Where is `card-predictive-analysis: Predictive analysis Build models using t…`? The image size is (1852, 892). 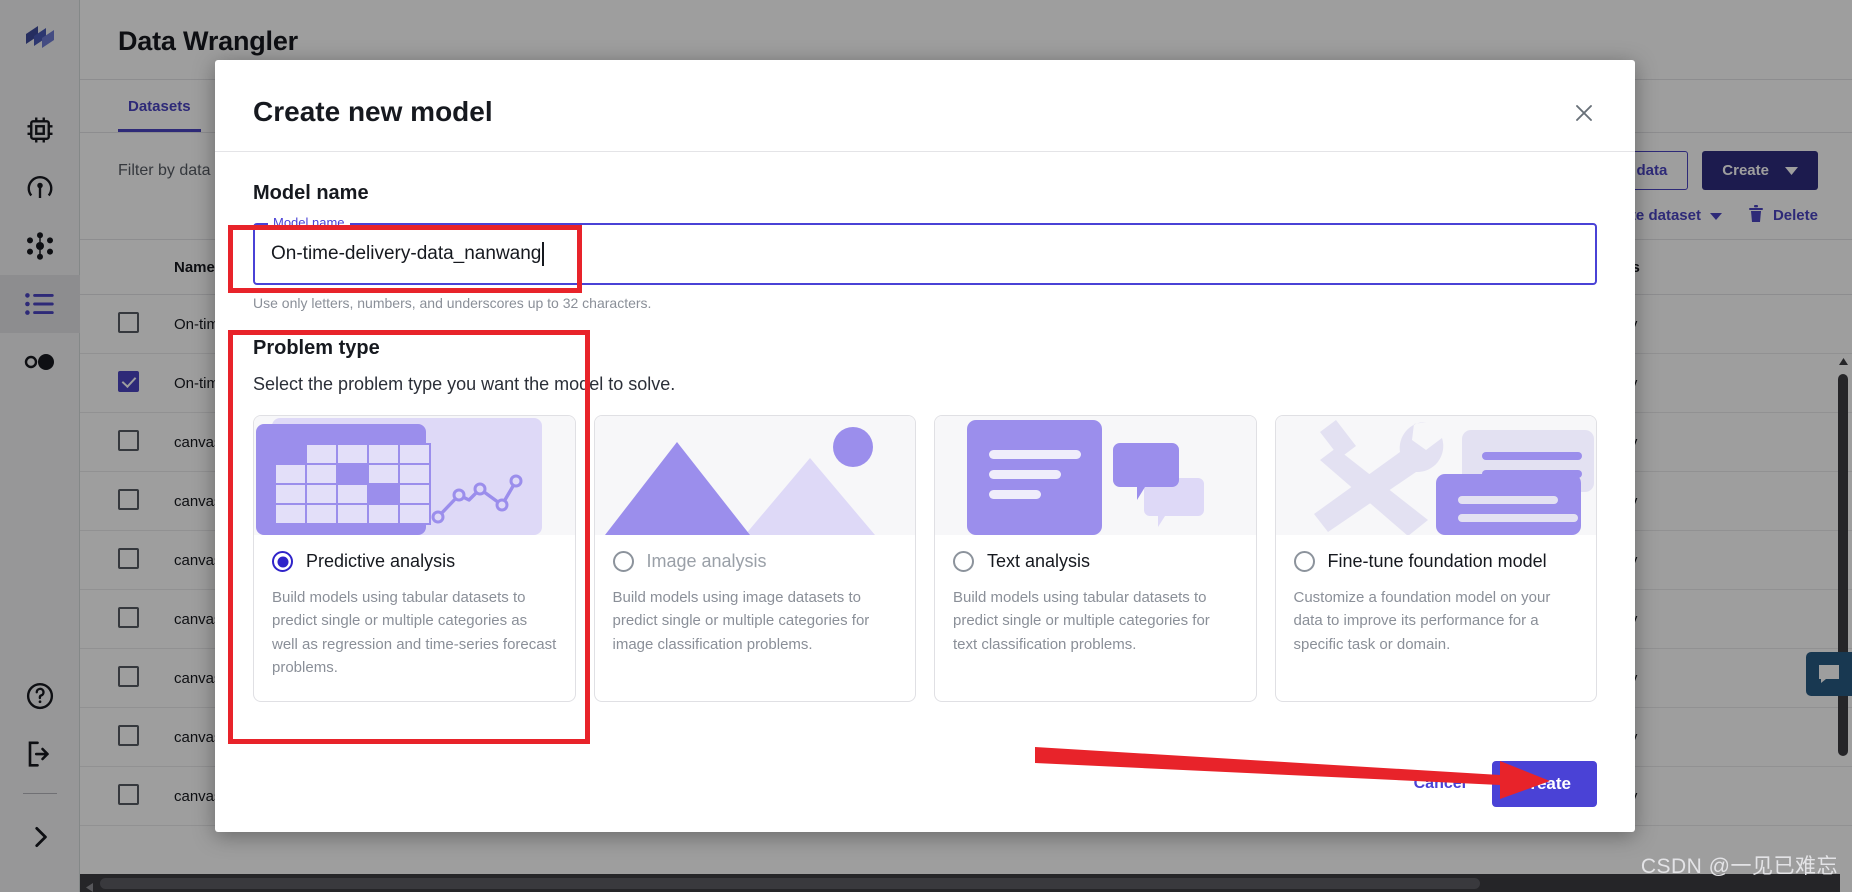
card-predictive-analysis: Predictive analysis Build models using t… is located at coordinates (414, 558).